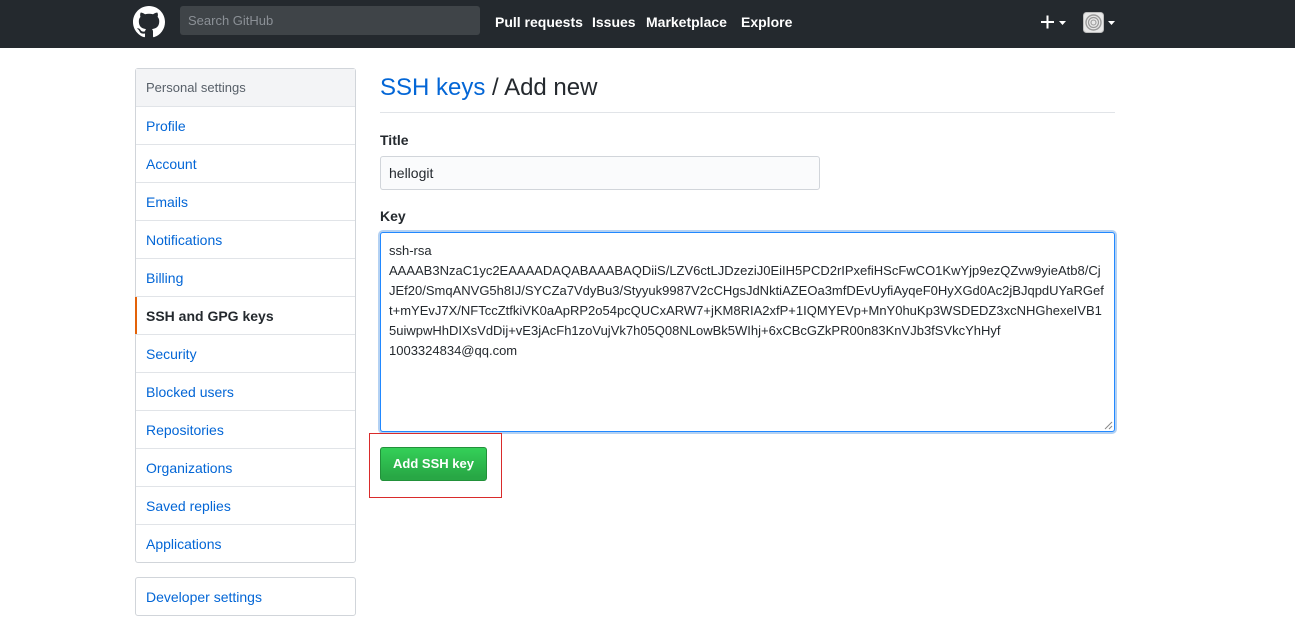 This screenshot has height=618, width=1295. Describe the element at coordinates (245, 468) in the screenshot. I see `sidebar-item-organizations: Organizations` at that location.